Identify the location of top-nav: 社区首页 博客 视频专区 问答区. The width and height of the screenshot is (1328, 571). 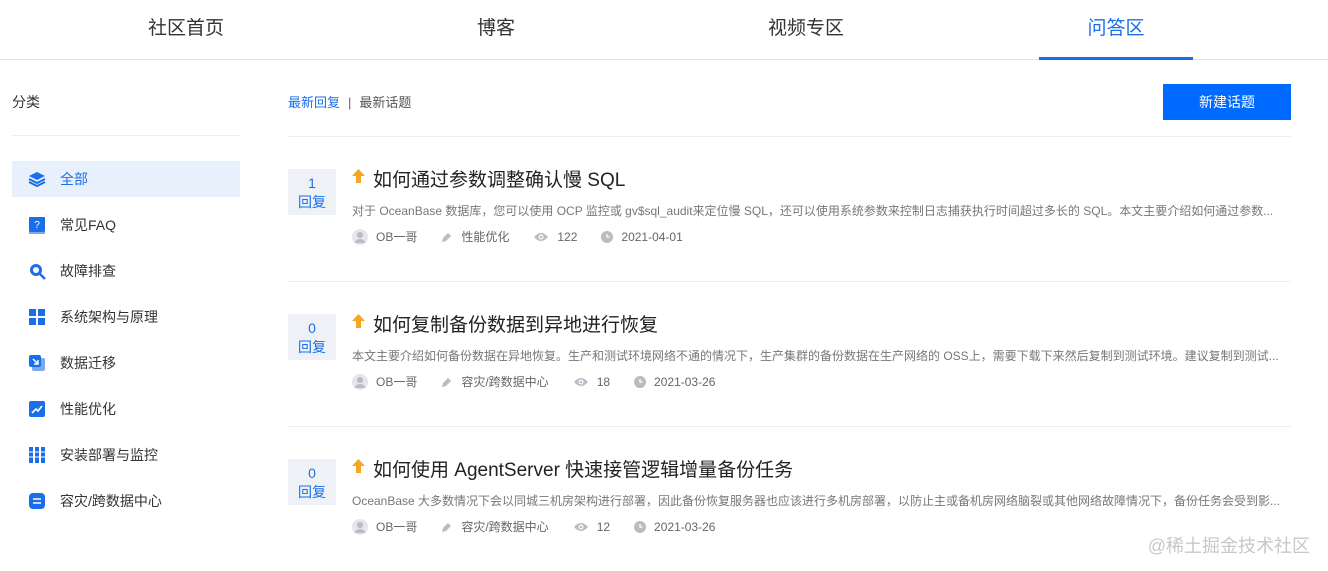
(664, 30).